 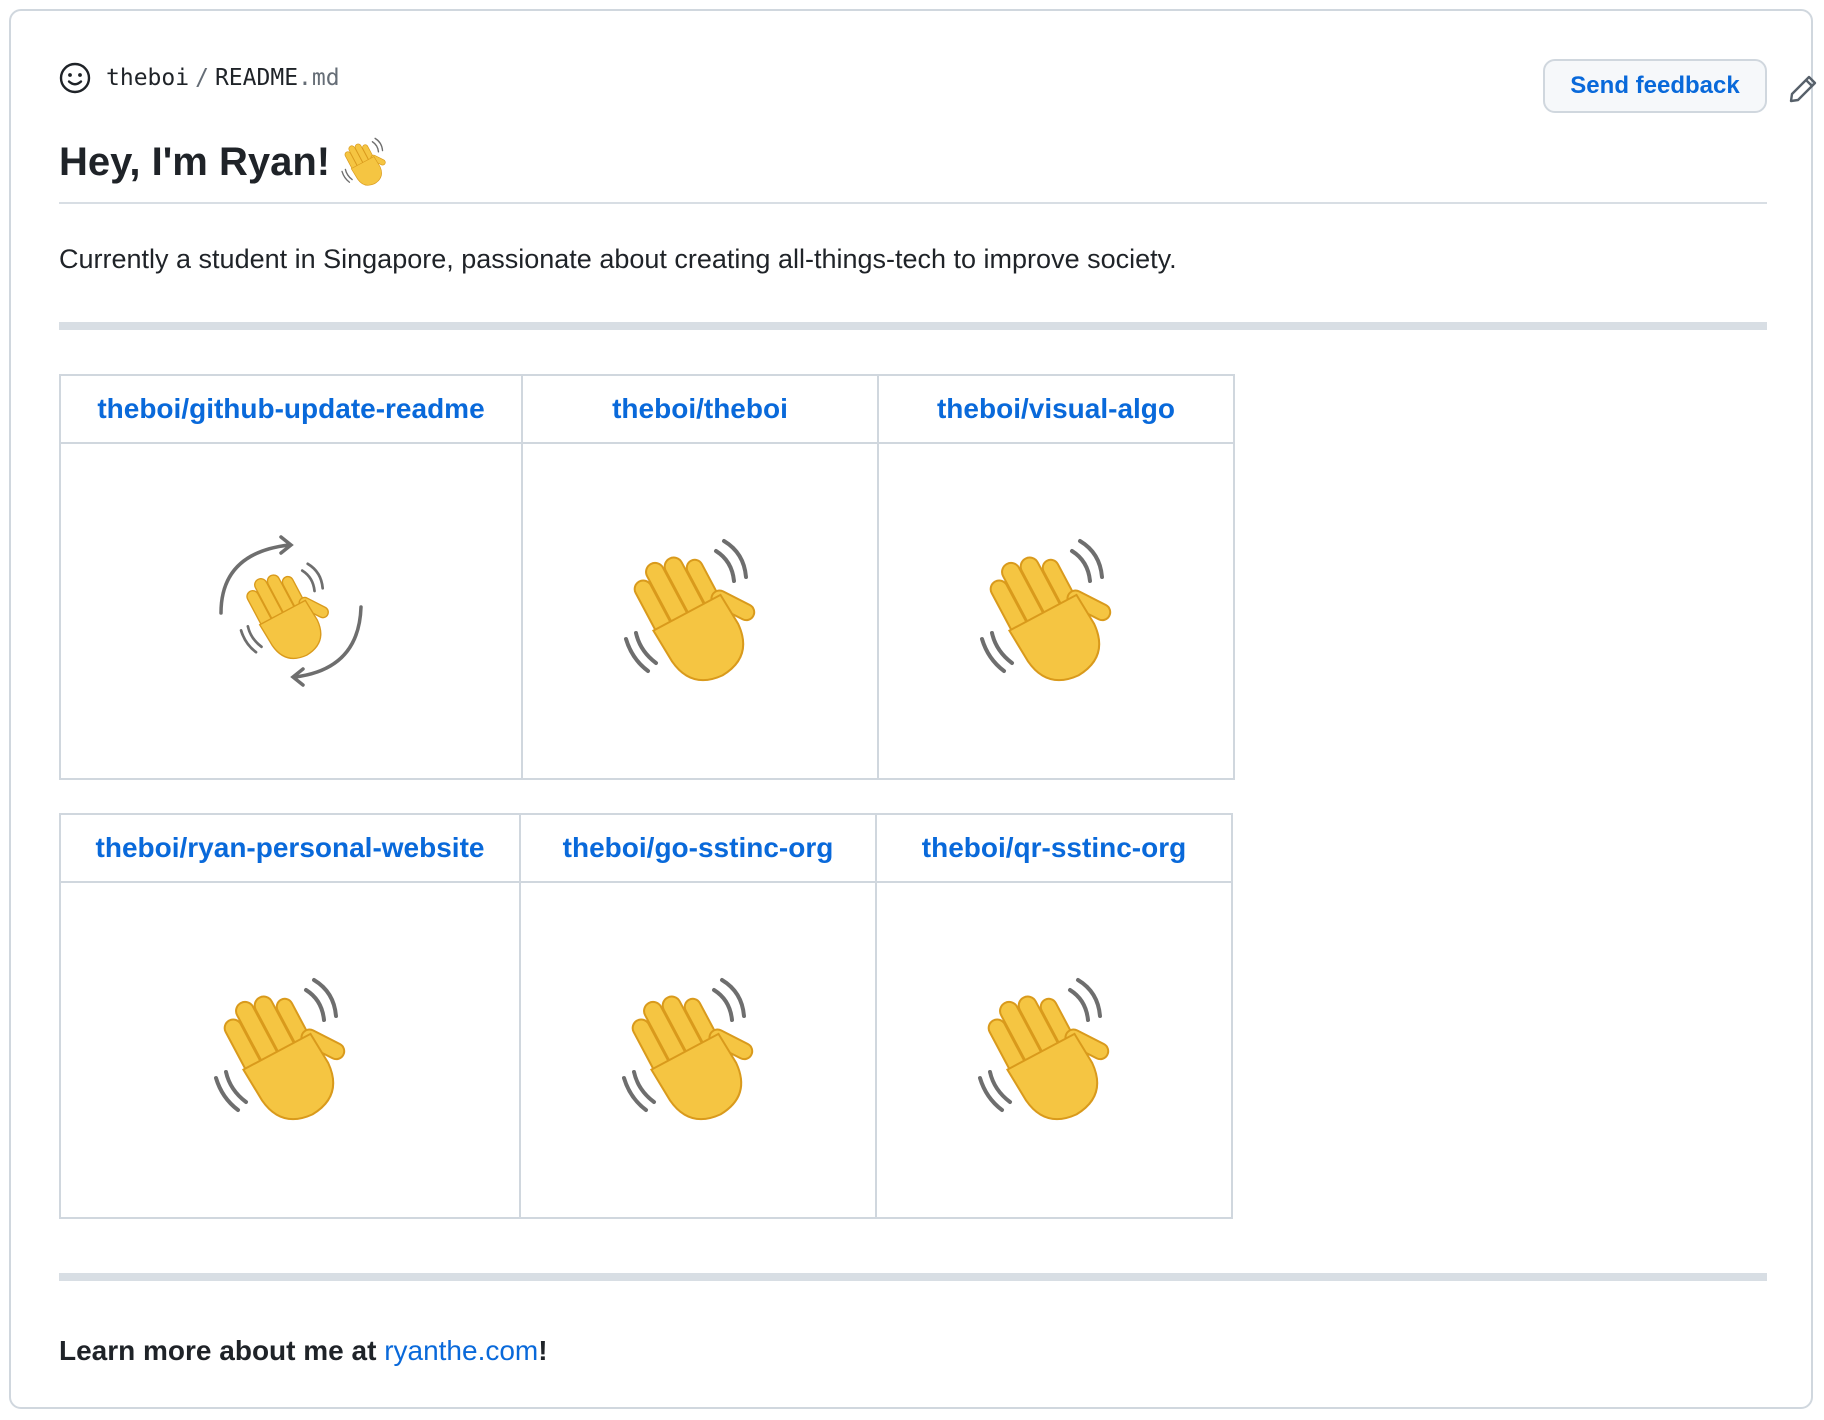 I want to click on repo-link: theboi/visual-algo, so click(x=1056, y=409).